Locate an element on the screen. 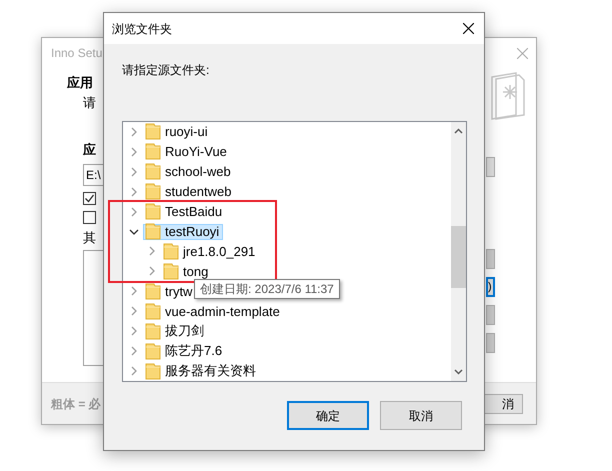 This screenshot has width=612, height=471. page-heading: 应用 is located at coordinates (80, 83).